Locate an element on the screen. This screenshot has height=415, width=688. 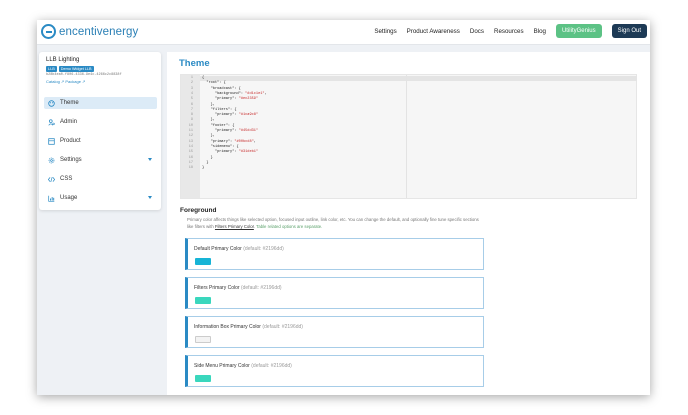
sidebar-item-settings: Settings is located at coordinates (100, 160).